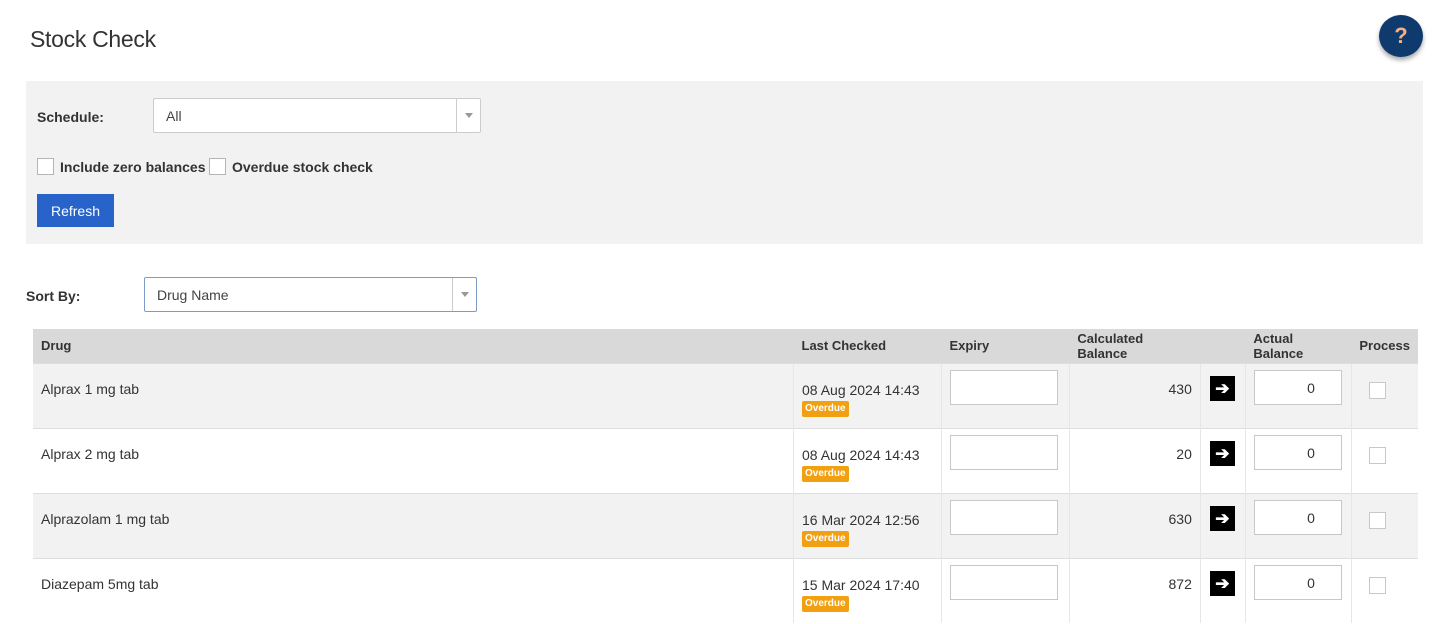 This screenshot has height=624, width=1450. Describe the element at coordinates (1134, 395) in the screenshot. I see `calculated-balance: 430` at that location.